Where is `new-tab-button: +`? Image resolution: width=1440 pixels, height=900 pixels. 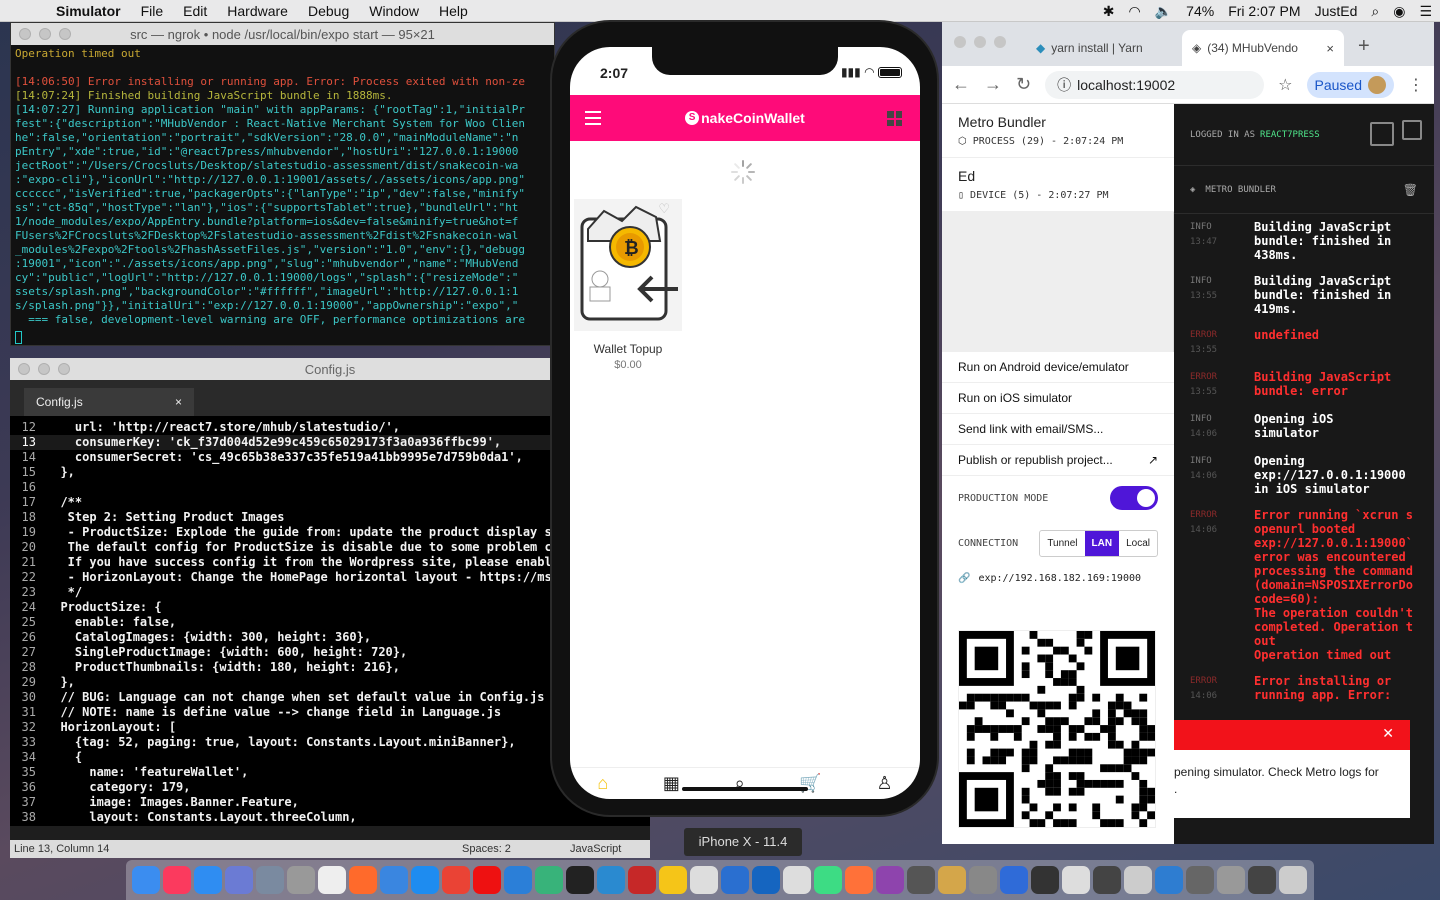 new-tab-button: + is located at coordinates (1364, 46).